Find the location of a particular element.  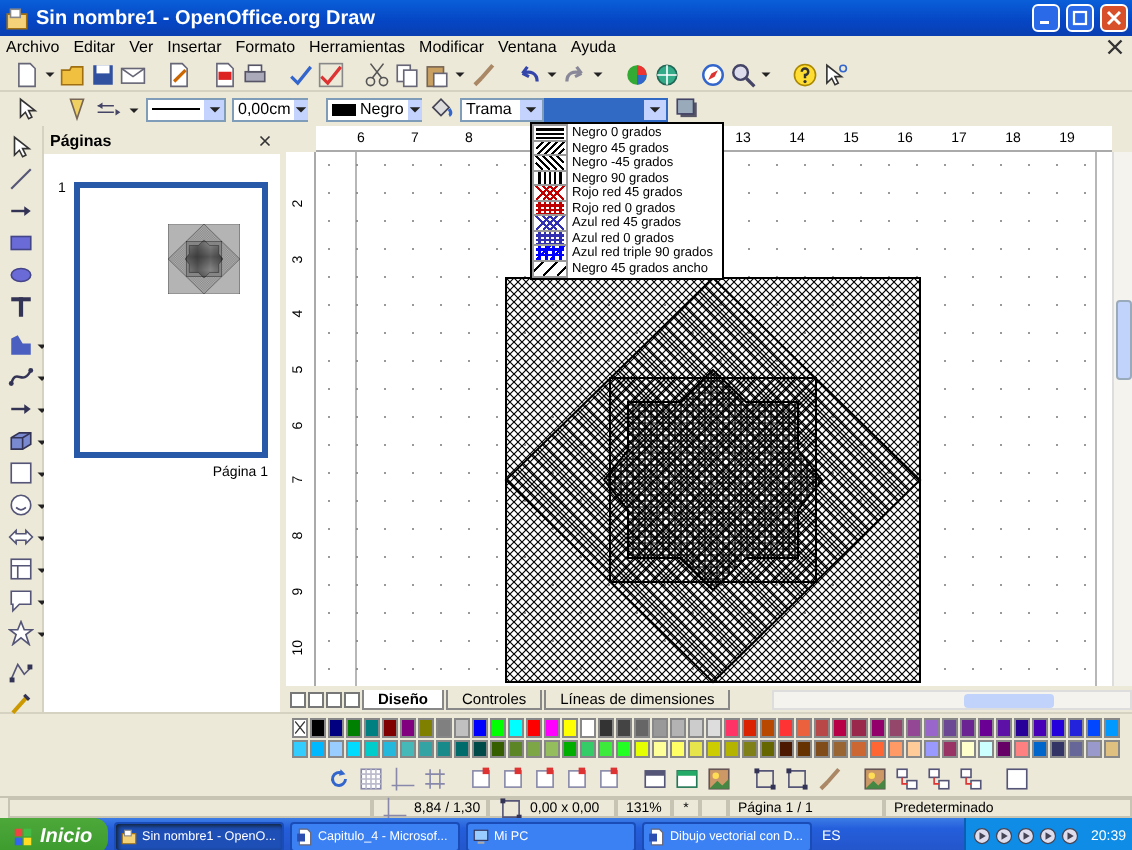

fill-style-dropdown: Trama is located at coordinates (502, 109).